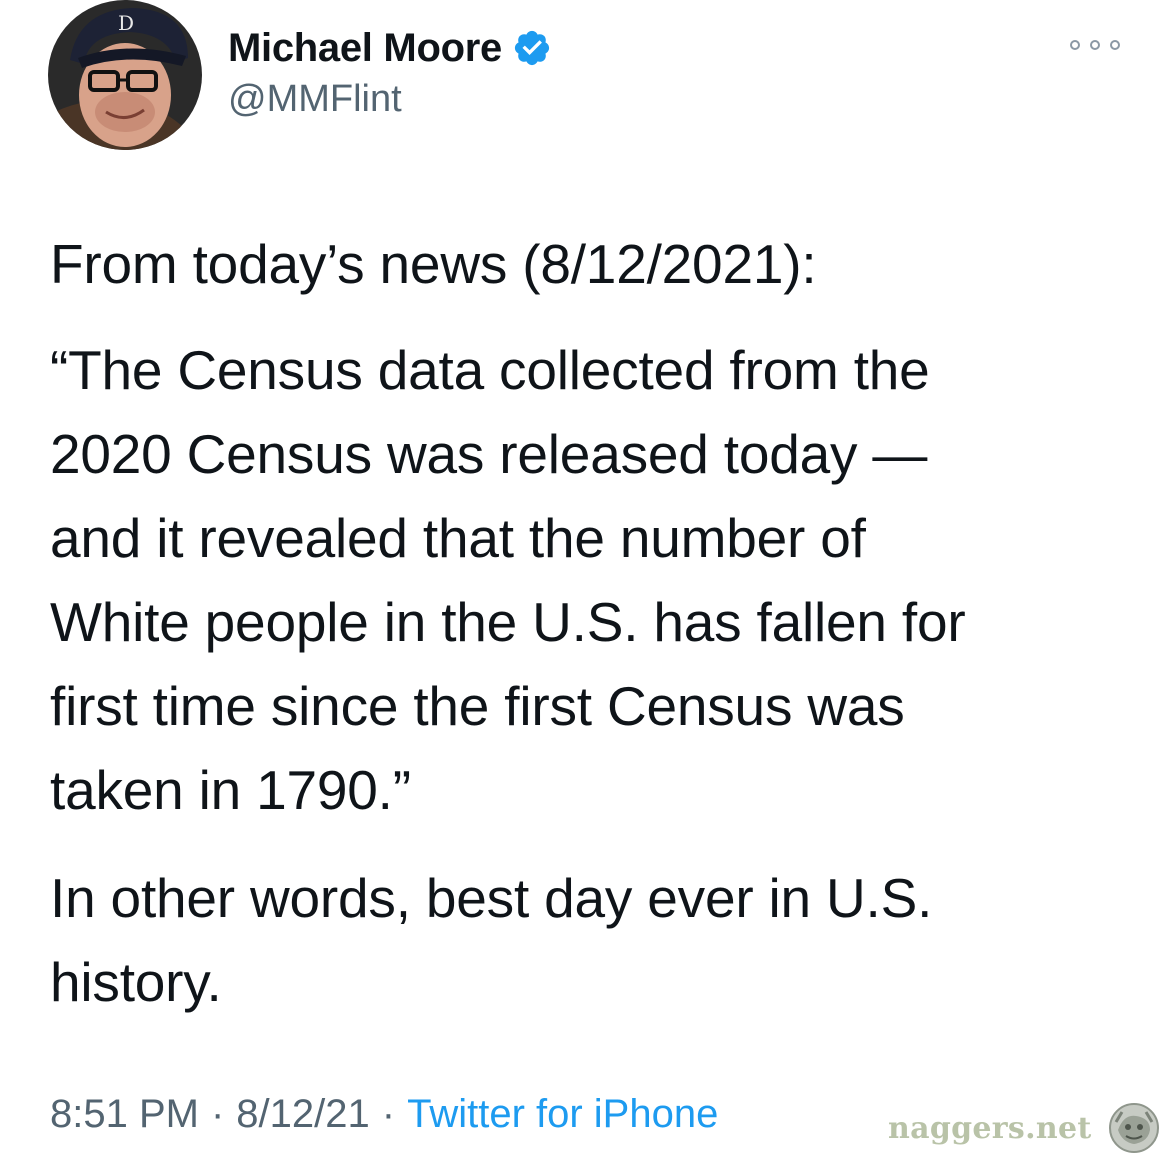 The height and width of the screenshot is (1162, 1170). What do you see at coordinates (302, 1114) in the screenshot?
I see `tweet-date: 8/12/21` at bounding box center [302, 1114].